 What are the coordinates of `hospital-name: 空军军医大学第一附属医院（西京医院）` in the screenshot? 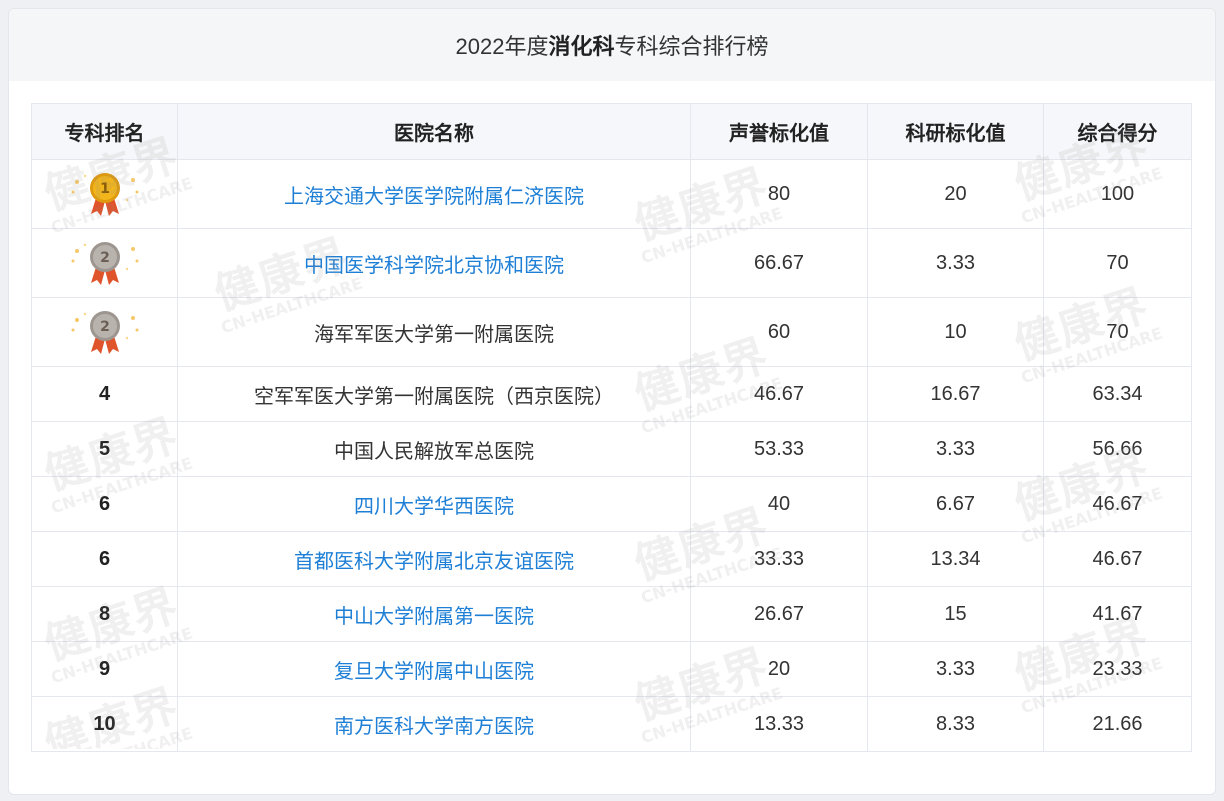 It's located at (434, 396).